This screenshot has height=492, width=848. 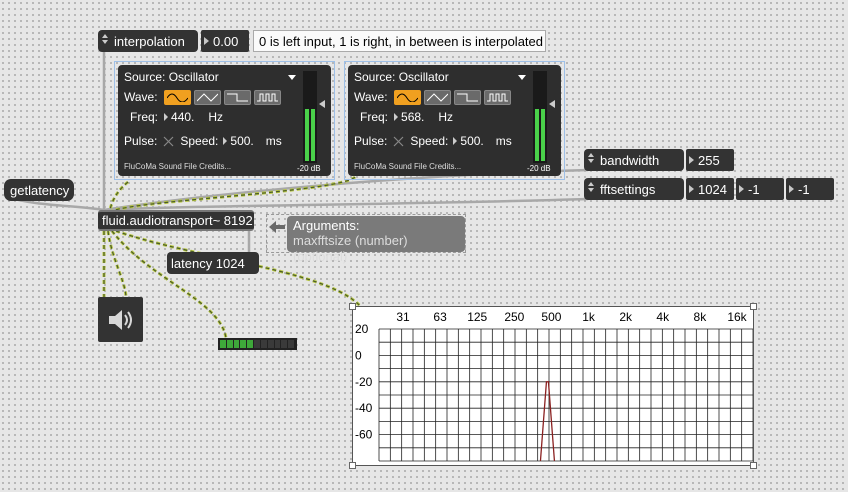 I want to click on interpolation-number: 0.00, so click(x=225, y=41).